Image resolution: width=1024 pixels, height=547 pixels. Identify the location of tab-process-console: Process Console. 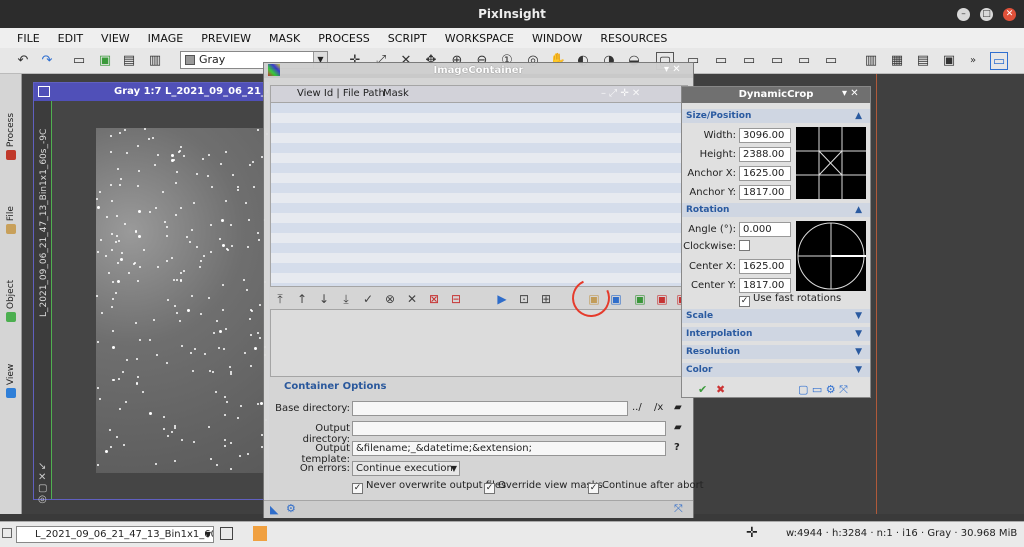
(18, 122).